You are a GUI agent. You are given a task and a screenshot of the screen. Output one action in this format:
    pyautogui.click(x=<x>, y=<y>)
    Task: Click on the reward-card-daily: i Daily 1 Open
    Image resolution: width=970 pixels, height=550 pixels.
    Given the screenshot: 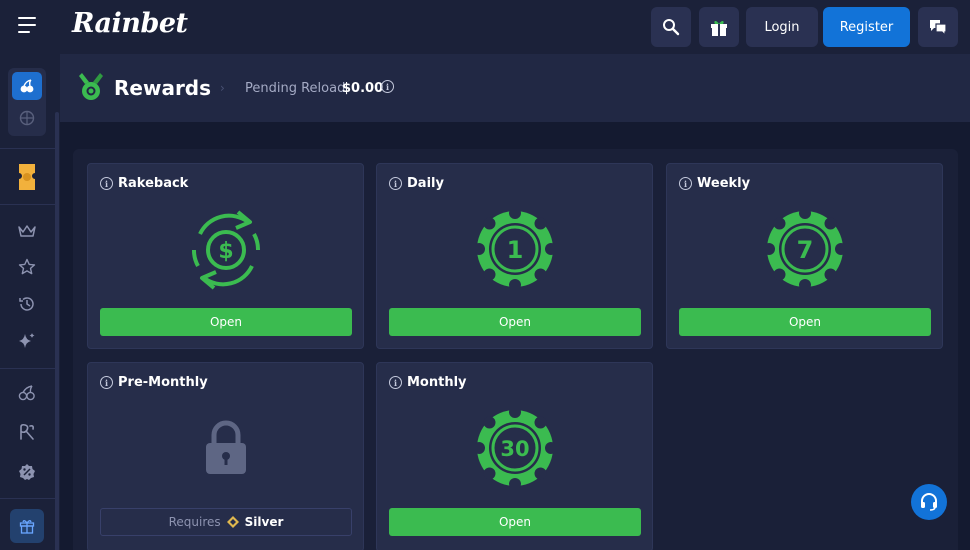 What is the action you would take?
    pyautogui.click(x=514, y=256)
    